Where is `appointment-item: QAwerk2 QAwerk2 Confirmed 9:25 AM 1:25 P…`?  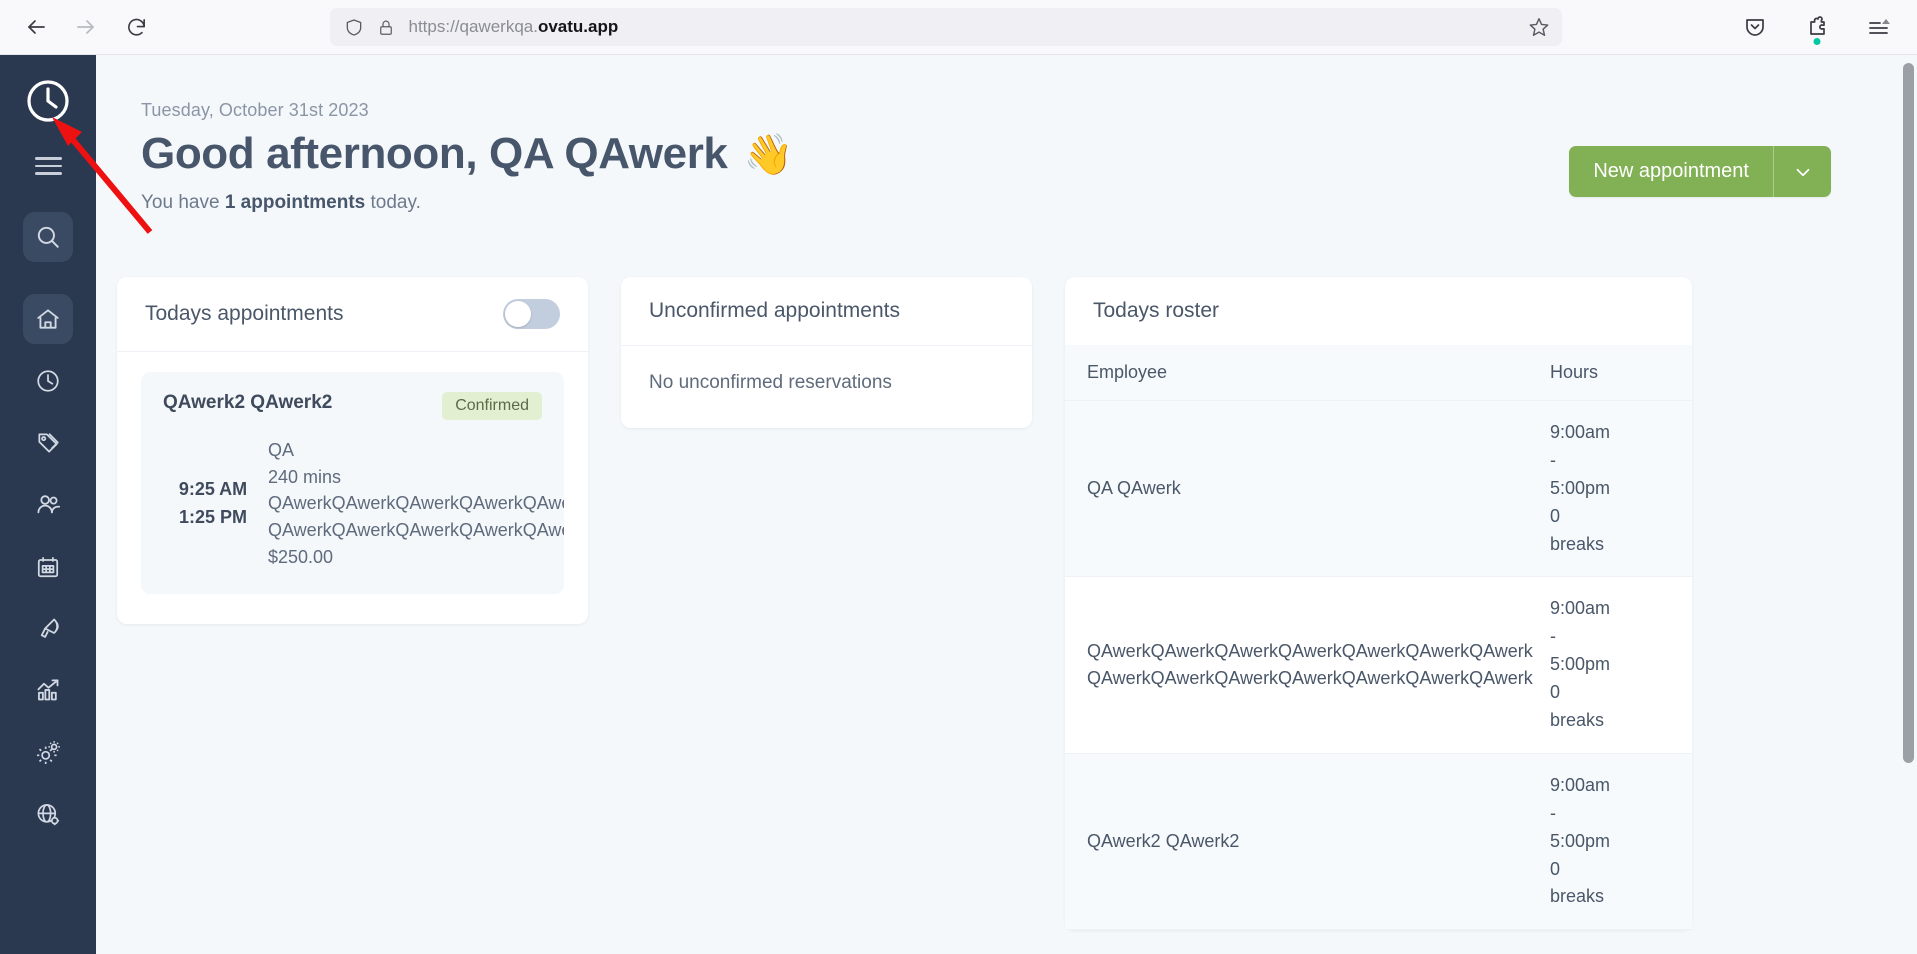 appointment-item: QAwerk2 QAwerk2 Confirmed 9:25 AM 1:25 P… is located at coordinates (352, 483).